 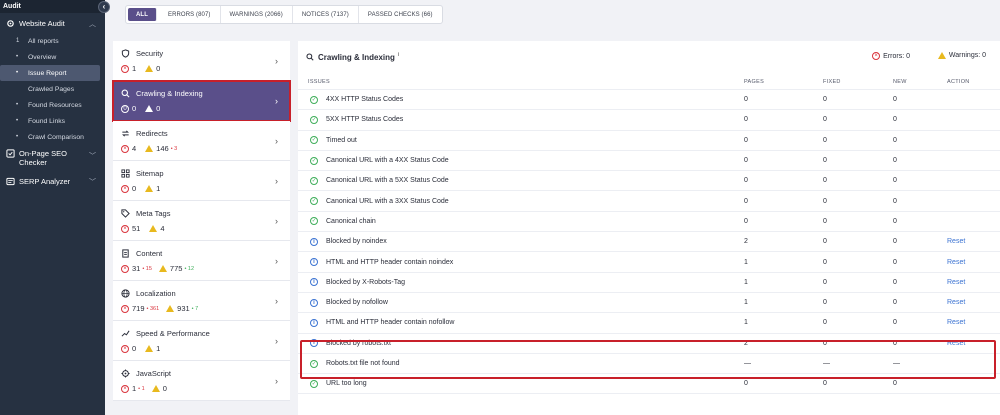 I want to click on issue-name: HTML and HTTP header contain nofollow, so click(x=390, y=322).